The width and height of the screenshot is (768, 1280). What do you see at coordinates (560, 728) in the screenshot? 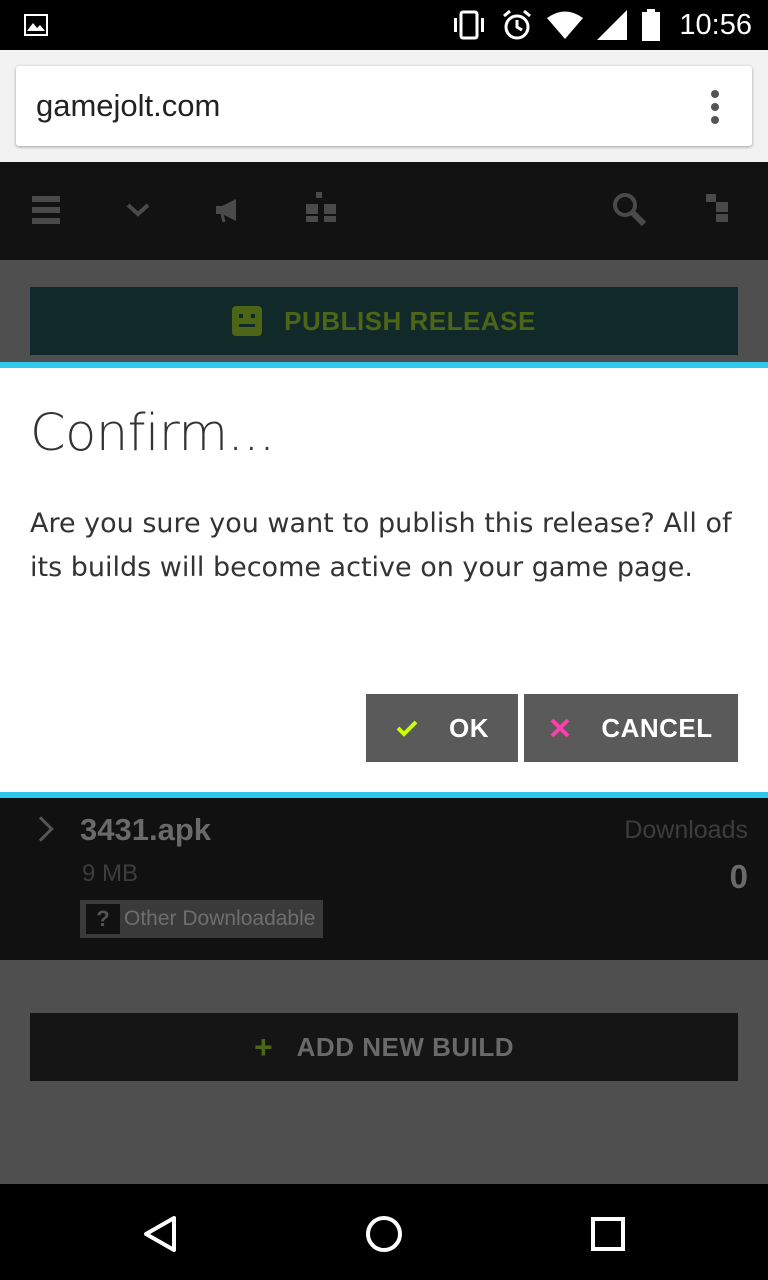
I see `close-icon` at bounding box center [560, 728].